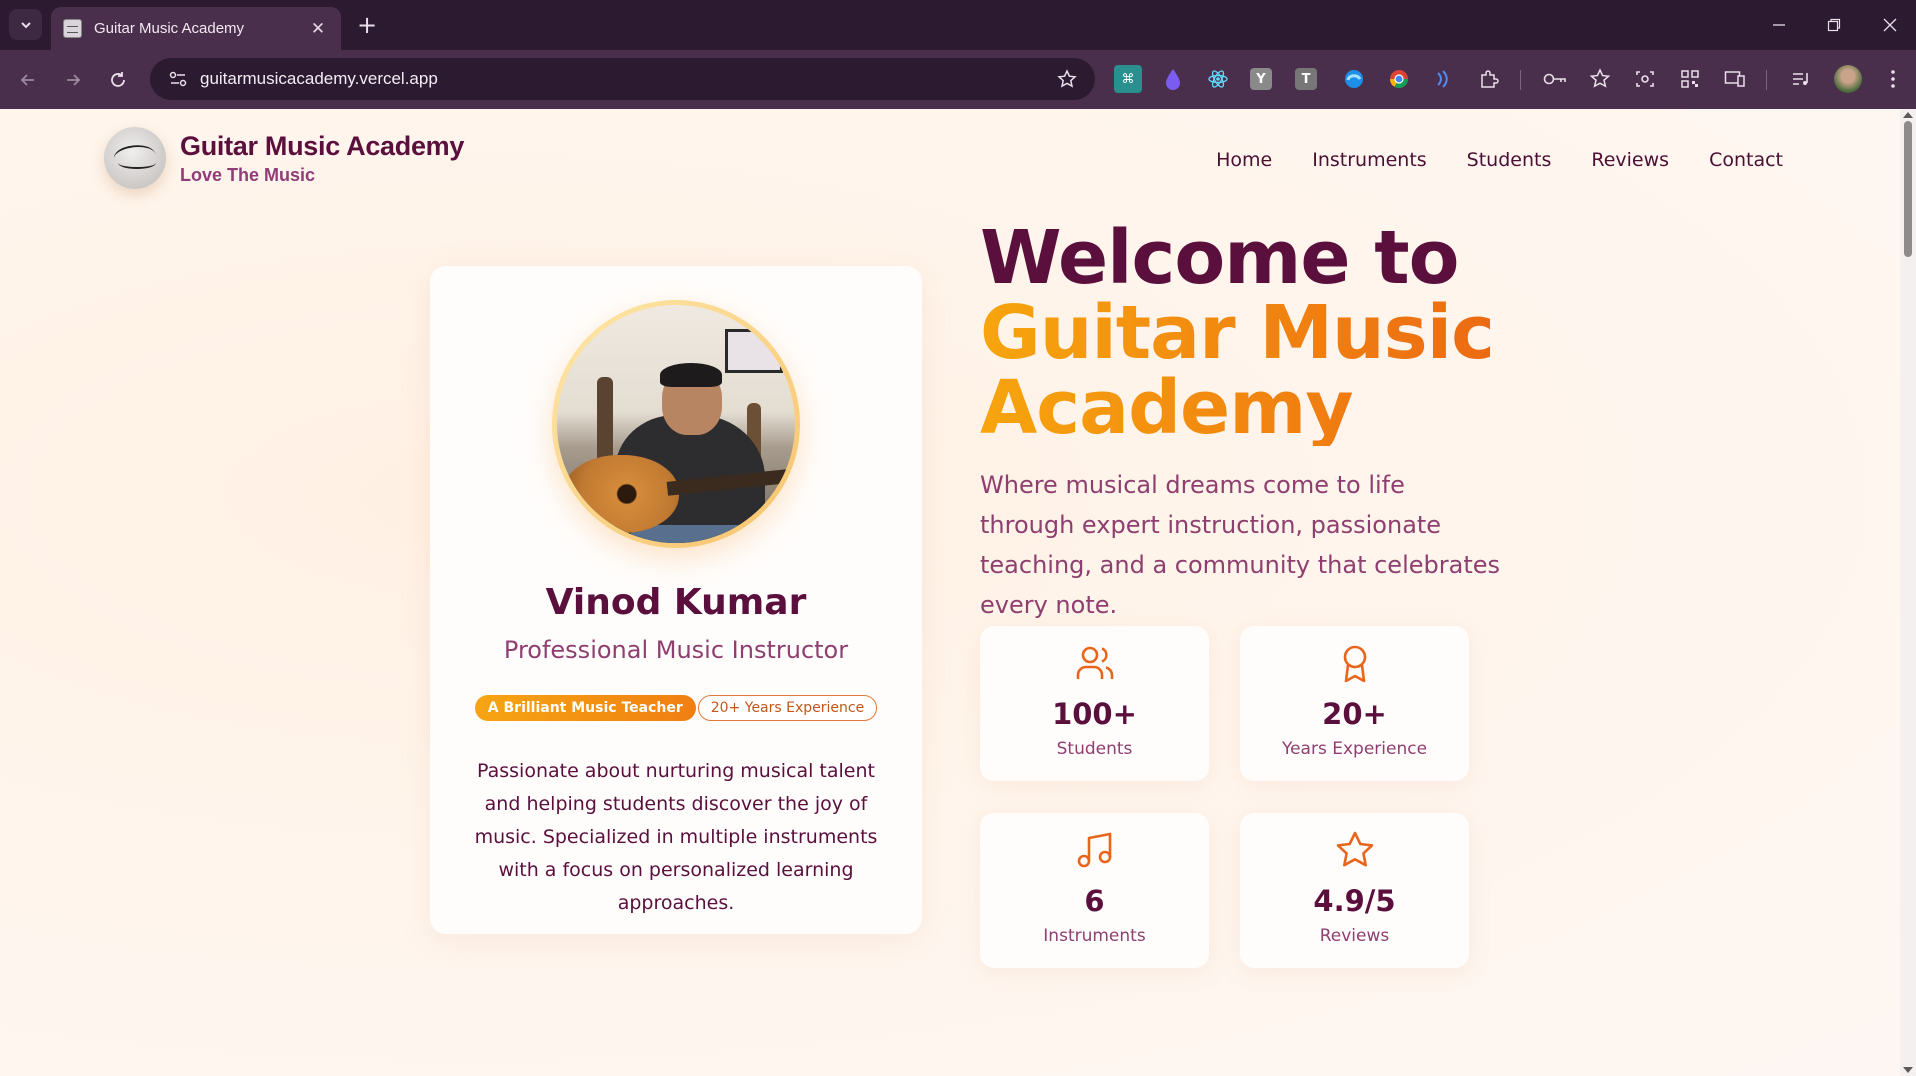  Describe the element at coordinates (621, 494) in the screenshot. I see `photo-acoustic-guitar` at that location.